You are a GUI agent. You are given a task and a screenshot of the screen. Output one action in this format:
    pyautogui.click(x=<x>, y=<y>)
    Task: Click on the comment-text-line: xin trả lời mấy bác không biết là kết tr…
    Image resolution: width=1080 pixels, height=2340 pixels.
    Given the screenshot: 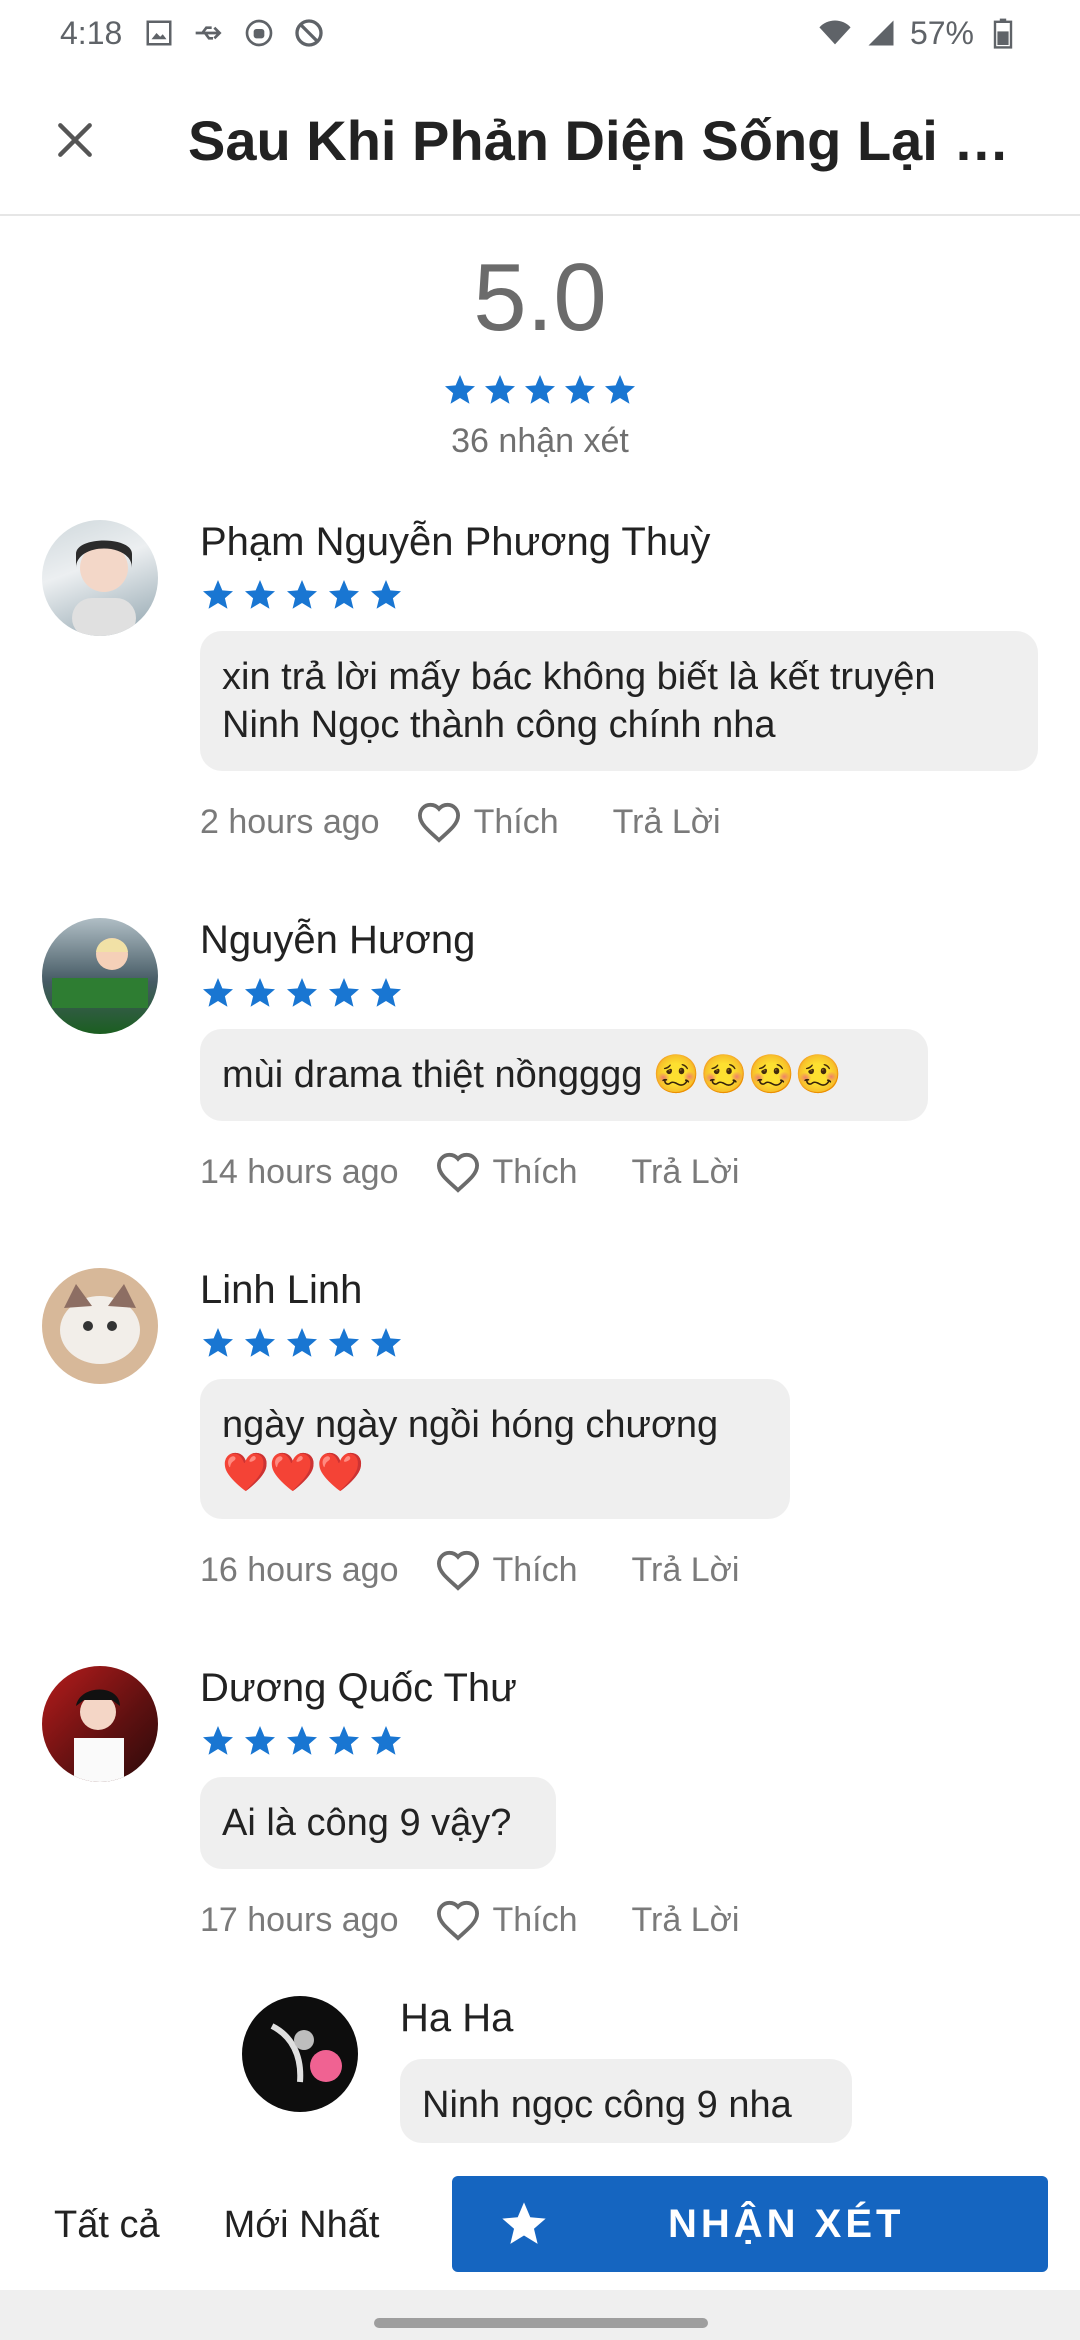 What is the action you would take?
    pyautogui.click(x=579, y=677)
    